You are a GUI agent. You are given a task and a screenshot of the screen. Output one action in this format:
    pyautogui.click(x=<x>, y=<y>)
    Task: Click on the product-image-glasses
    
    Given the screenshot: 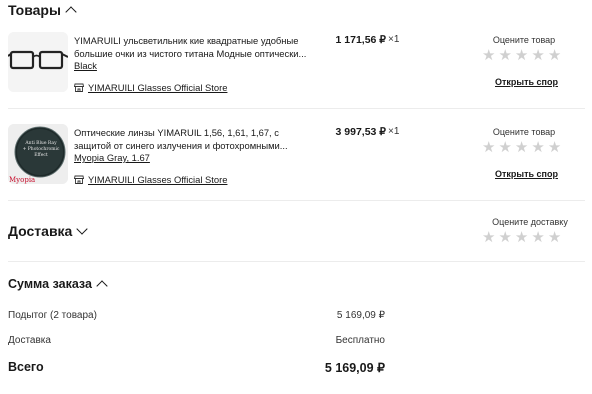 What is the action you would take?
    pyautogui.click(x=38, y=62)
    